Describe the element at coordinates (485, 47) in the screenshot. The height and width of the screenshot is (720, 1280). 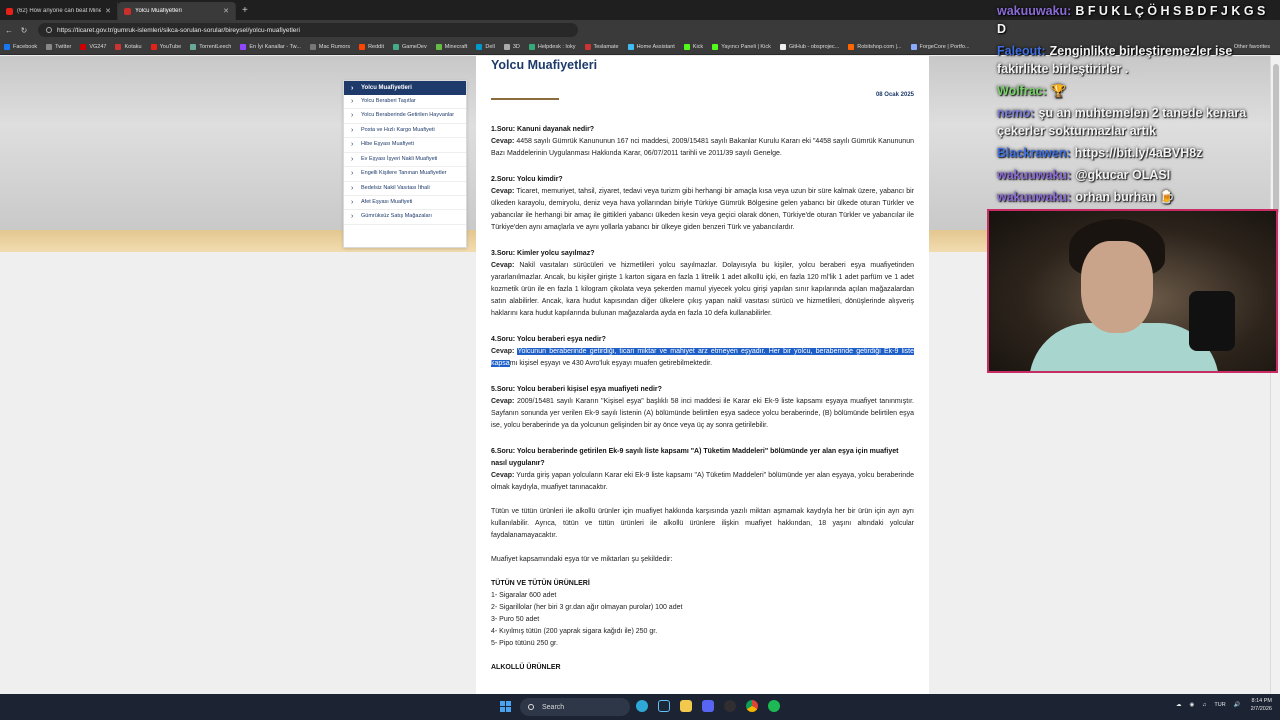
I see `bookmark-item: Dell` at that location.